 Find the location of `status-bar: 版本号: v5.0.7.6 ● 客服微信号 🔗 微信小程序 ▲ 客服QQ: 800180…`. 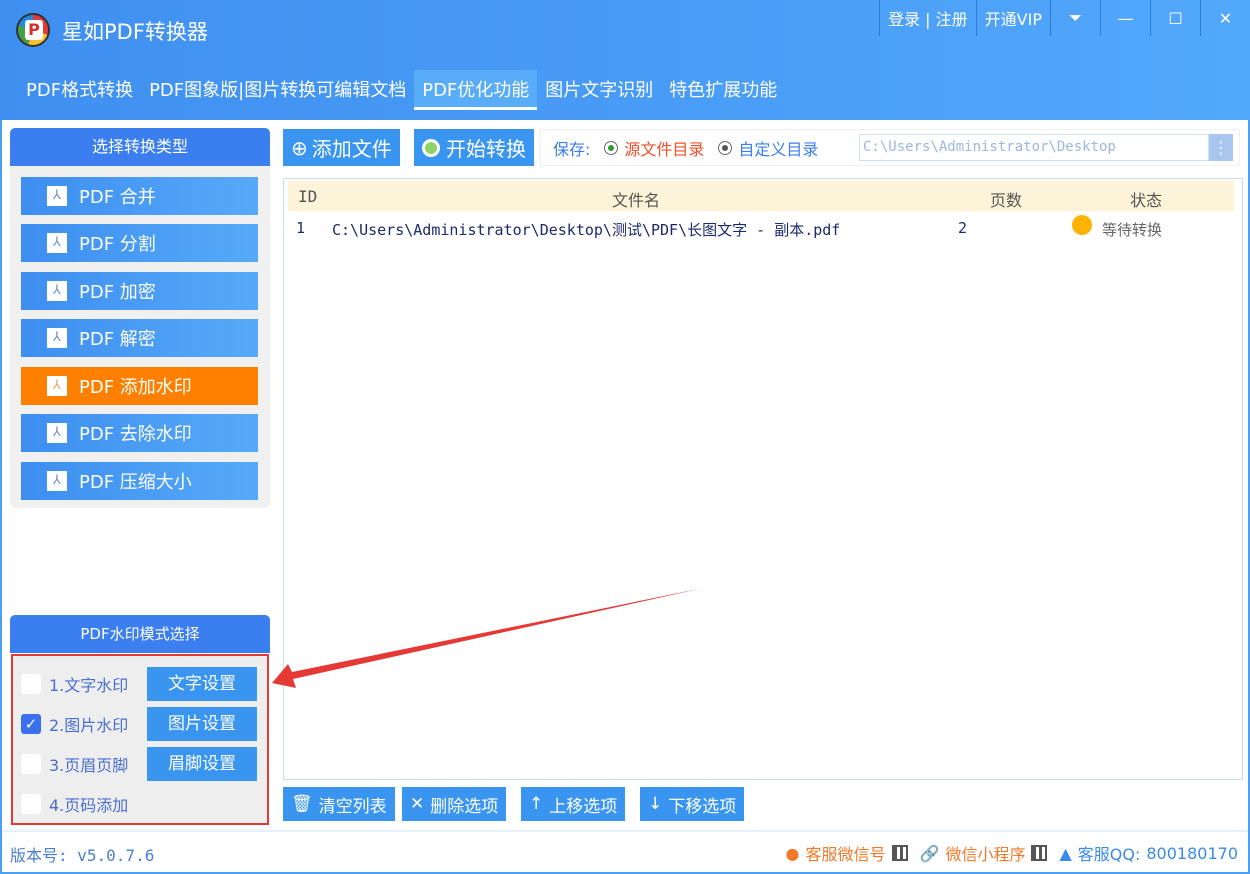

status-bar: 版本号: v5.0.7.6 ● 客服微信号 🔗 微信小程序 ▲ 客服QQ: 800180… is located at coordinates (625, 851).